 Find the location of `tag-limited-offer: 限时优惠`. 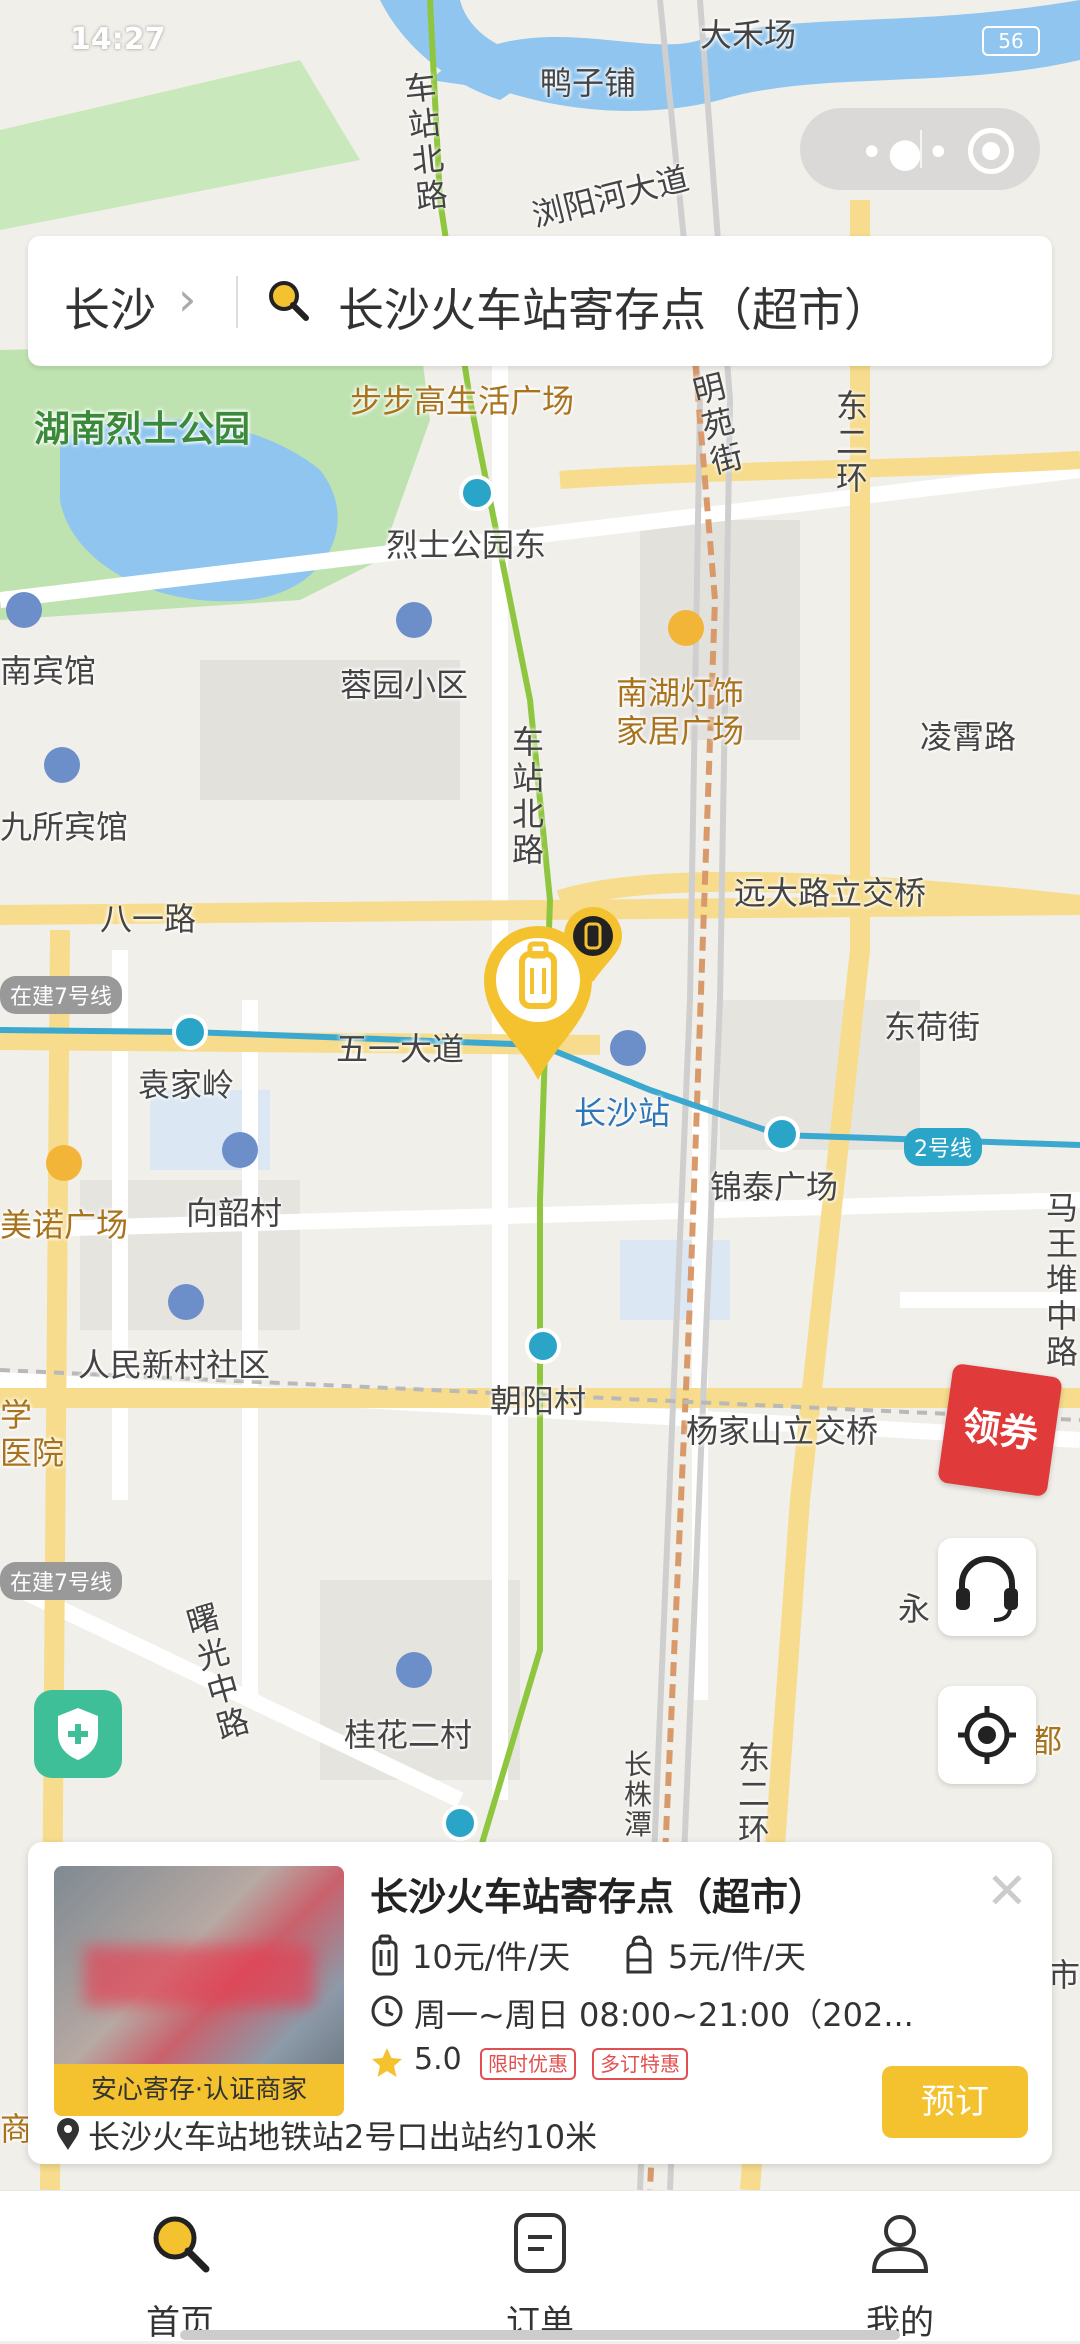

tag-limited-offer: 限时优惠 is located at coordinates (528, 2064).